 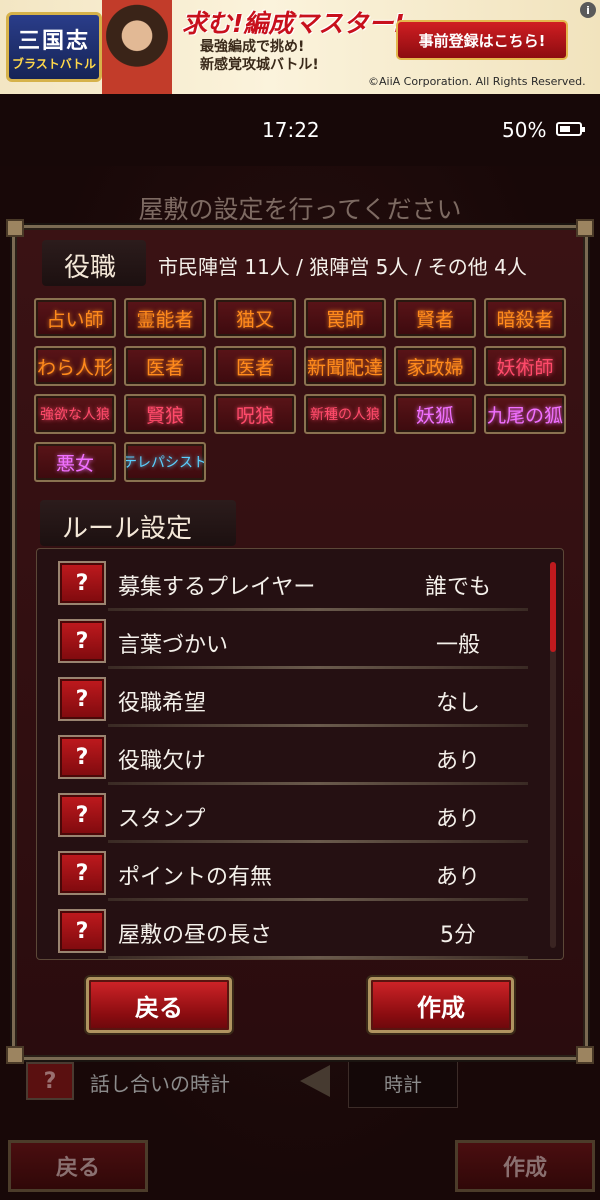 What do you see at coordinates (137, 47) in the screenshot?
I see `ad-character-image` at bounding box center [137, 47].